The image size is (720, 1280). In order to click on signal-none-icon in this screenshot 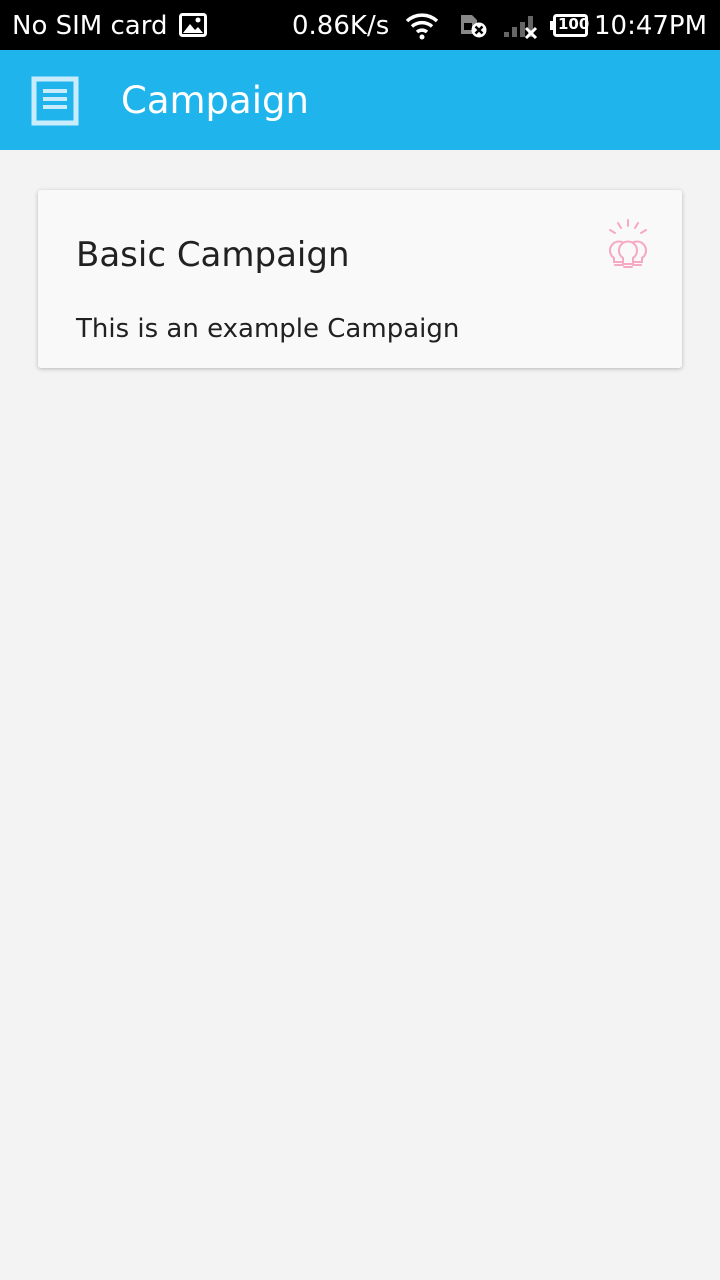, I will do `click(521, 28)`.